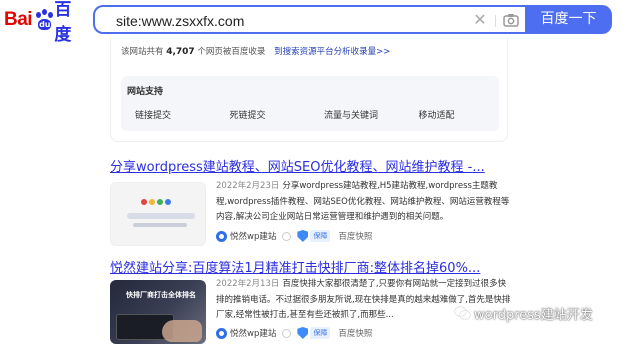 Image resolution: width=641 pixels, height=344 pixels. I want to click on support-title: 网站支持, so click(145, 92).